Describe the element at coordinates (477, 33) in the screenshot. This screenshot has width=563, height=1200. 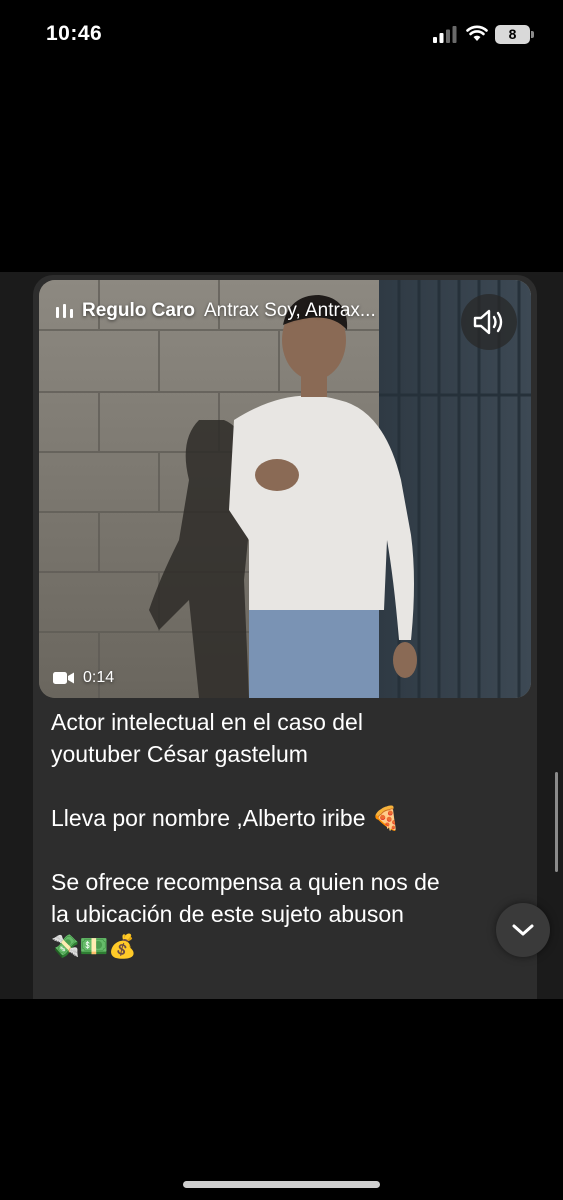
I see `wifi-icon` at that location.